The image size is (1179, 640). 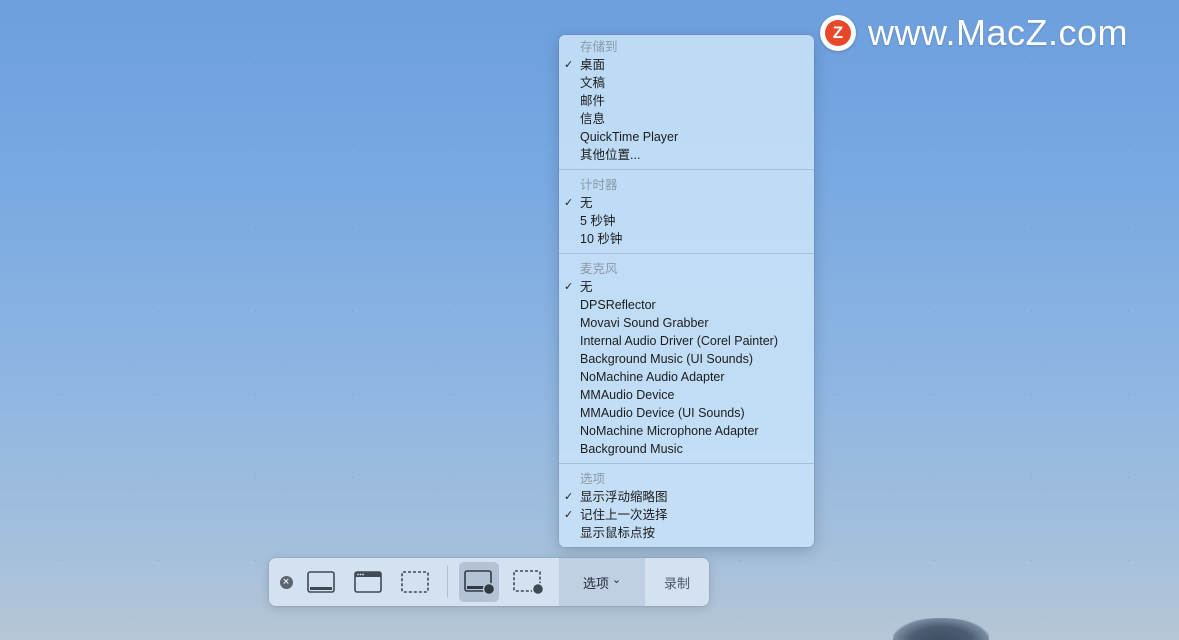 I want to click on menu-item-label: 5 秒钟, so click(x=598, y=221).